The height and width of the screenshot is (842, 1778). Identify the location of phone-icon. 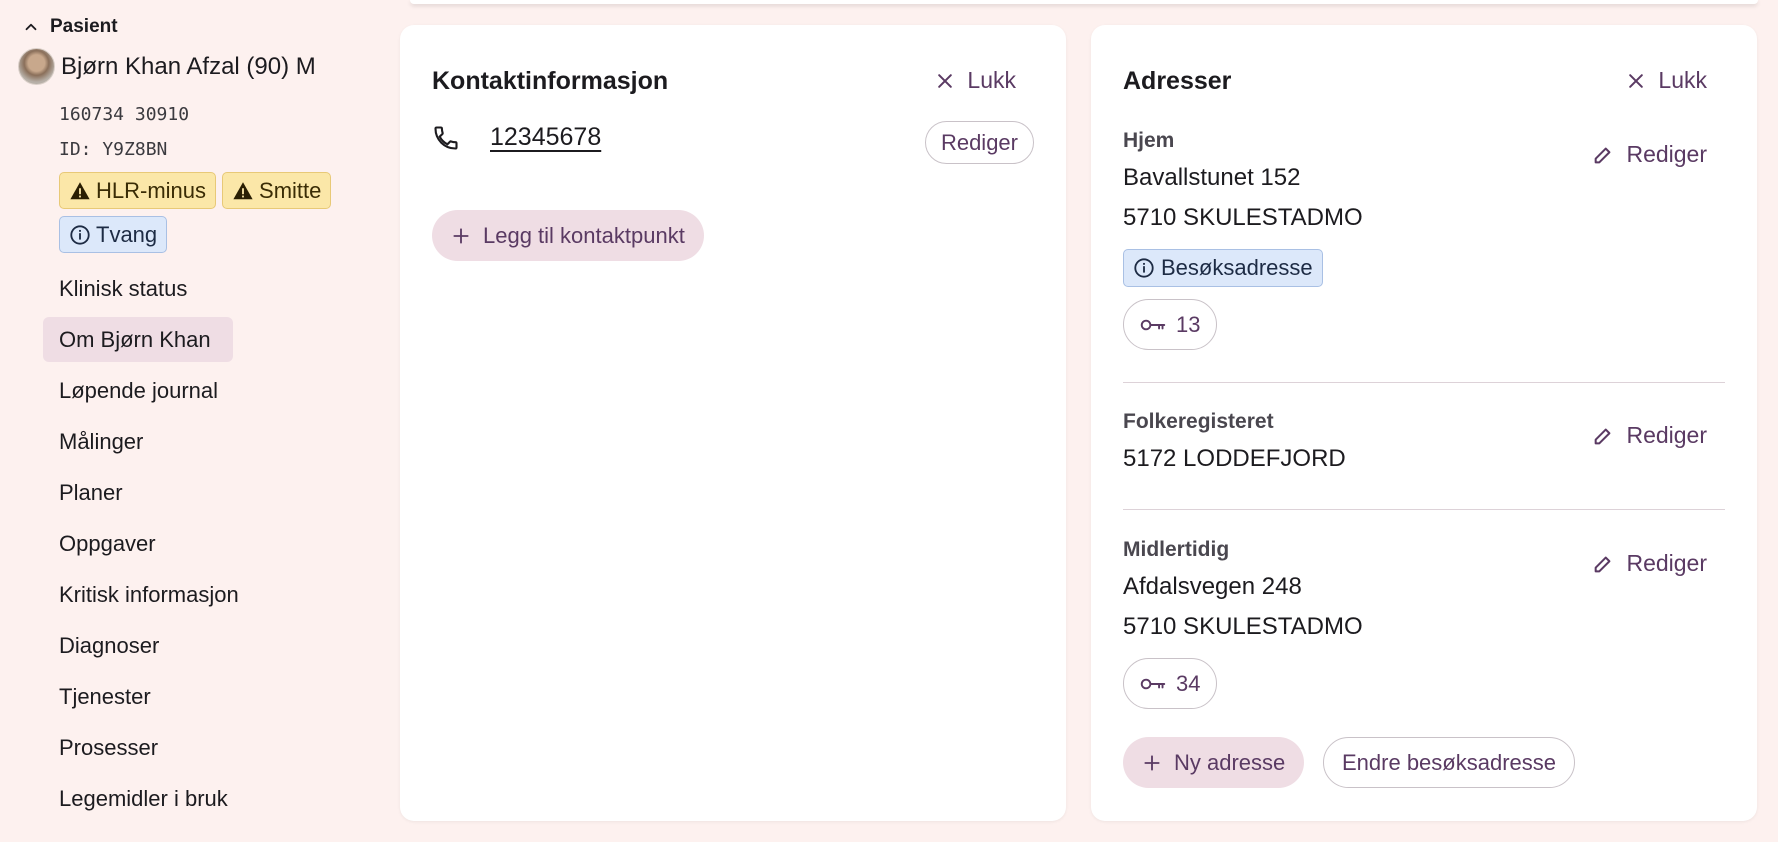
(446, 137).